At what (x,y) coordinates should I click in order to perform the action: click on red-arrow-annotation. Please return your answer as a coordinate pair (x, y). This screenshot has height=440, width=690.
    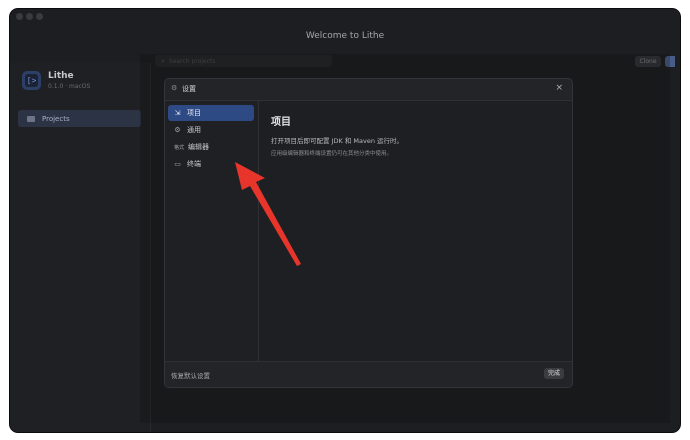
    Looking at the image, I should click on (268, 214).